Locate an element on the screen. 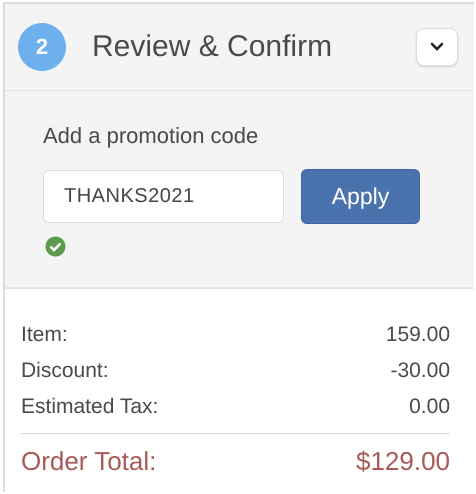 The width and height of the screenshot is (476, 494). promo-code-label: Add a promotion code is located at coordinates (151, 136).